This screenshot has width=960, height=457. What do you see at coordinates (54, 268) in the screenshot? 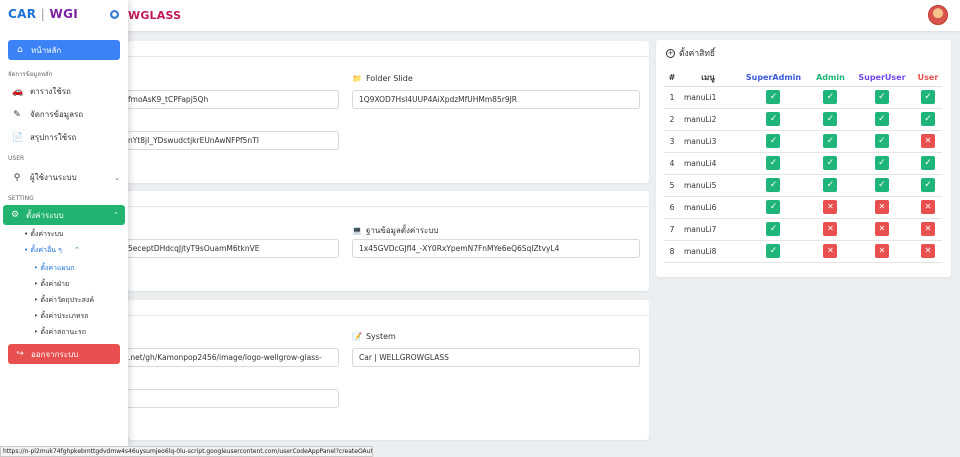
I see `sidebar-subsubitem-department: ‣ ตั้งค่าแผนก` at bounding box center [54, 268].